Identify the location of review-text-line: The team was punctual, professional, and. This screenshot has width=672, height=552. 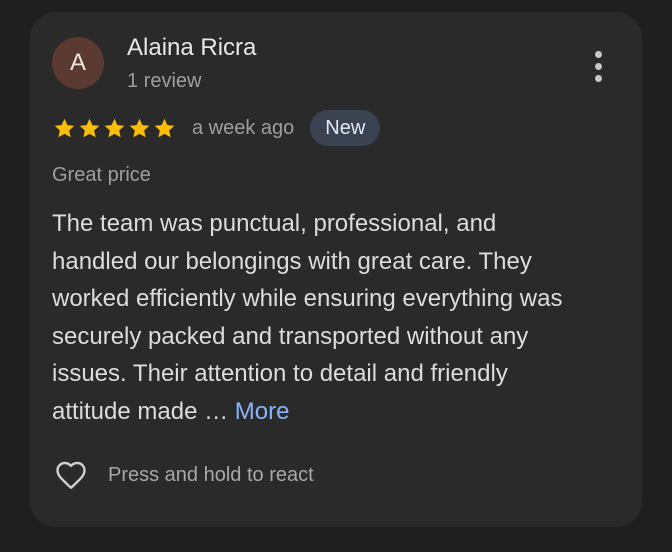
(274, 223).